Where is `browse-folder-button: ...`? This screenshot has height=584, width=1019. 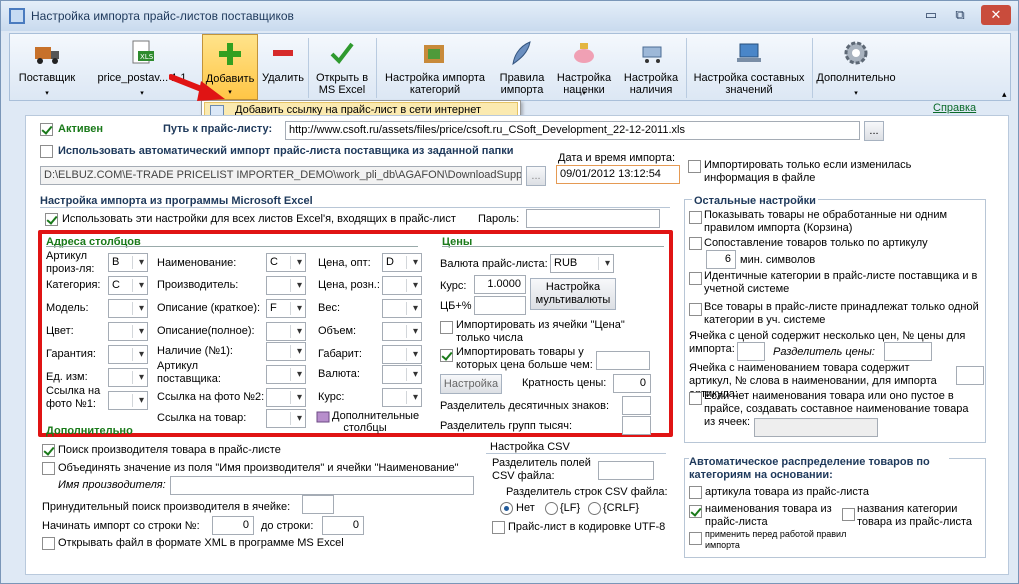 browse-folder-button: ... is located at coordinates (536, 176).